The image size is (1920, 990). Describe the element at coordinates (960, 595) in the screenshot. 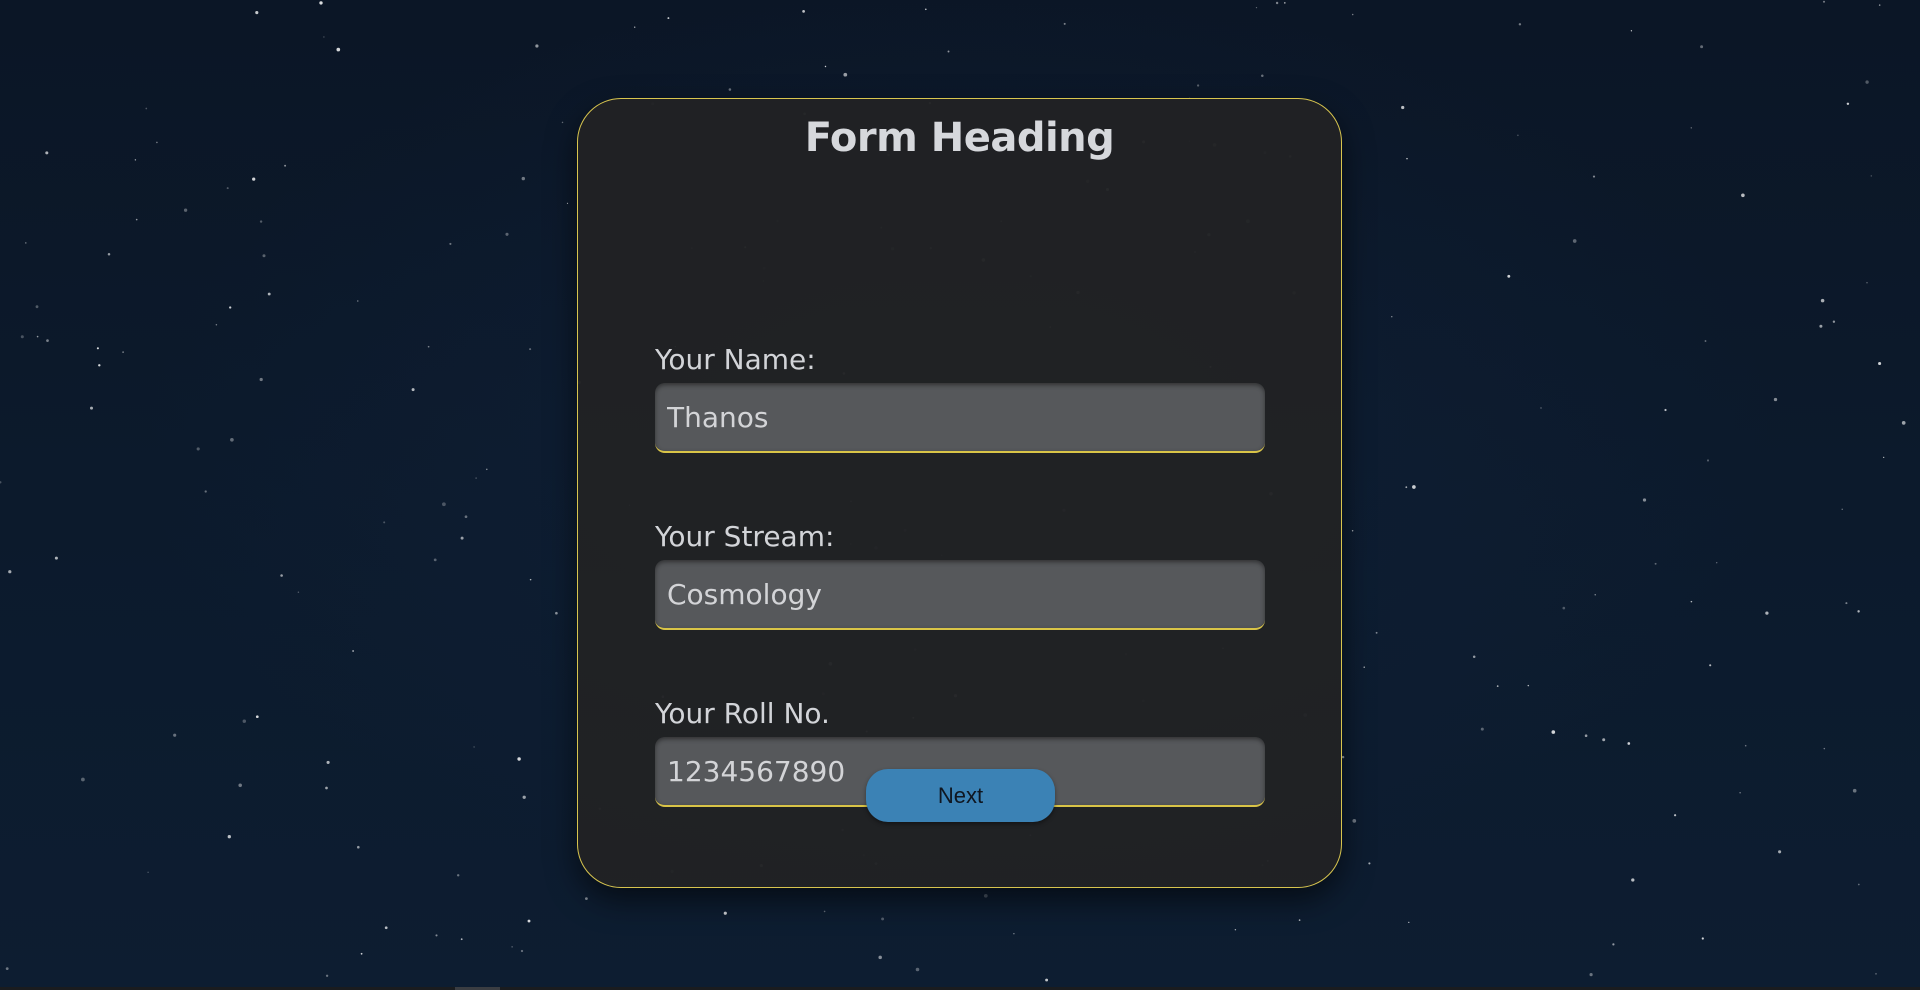

I see `stream-input` at that location.